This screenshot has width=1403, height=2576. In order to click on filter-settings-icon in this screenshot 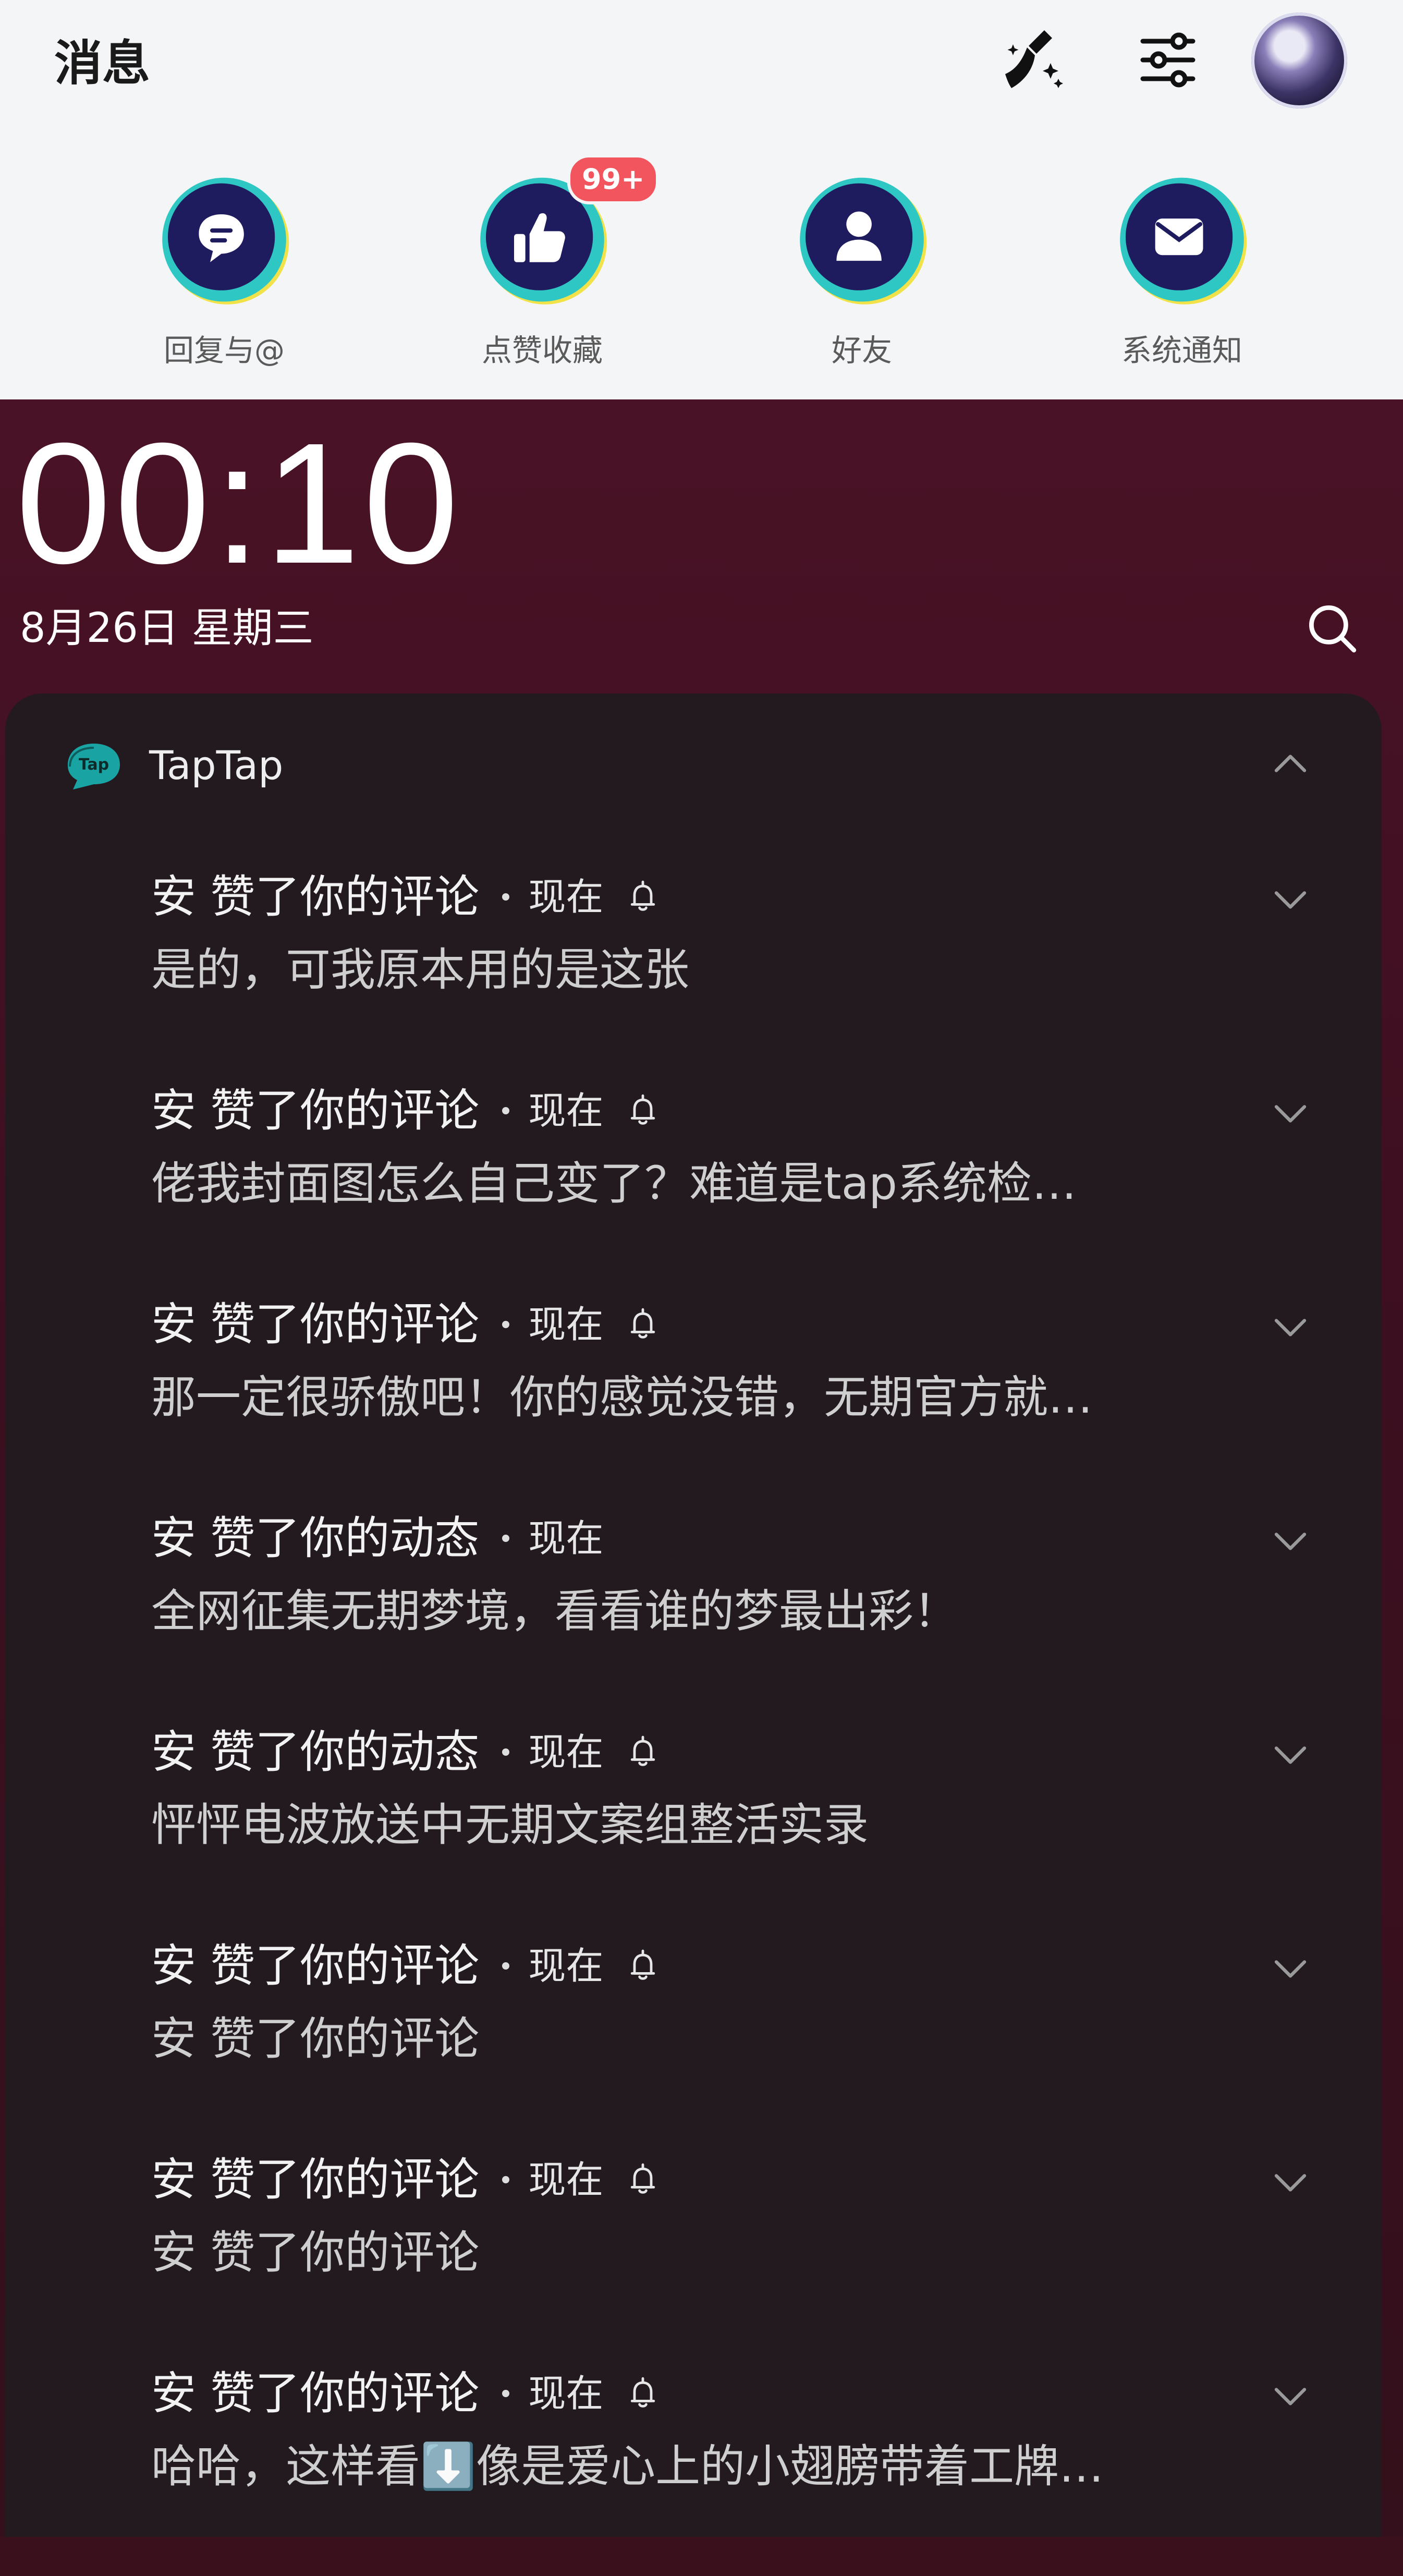, I will do `click(1168, 60)`.